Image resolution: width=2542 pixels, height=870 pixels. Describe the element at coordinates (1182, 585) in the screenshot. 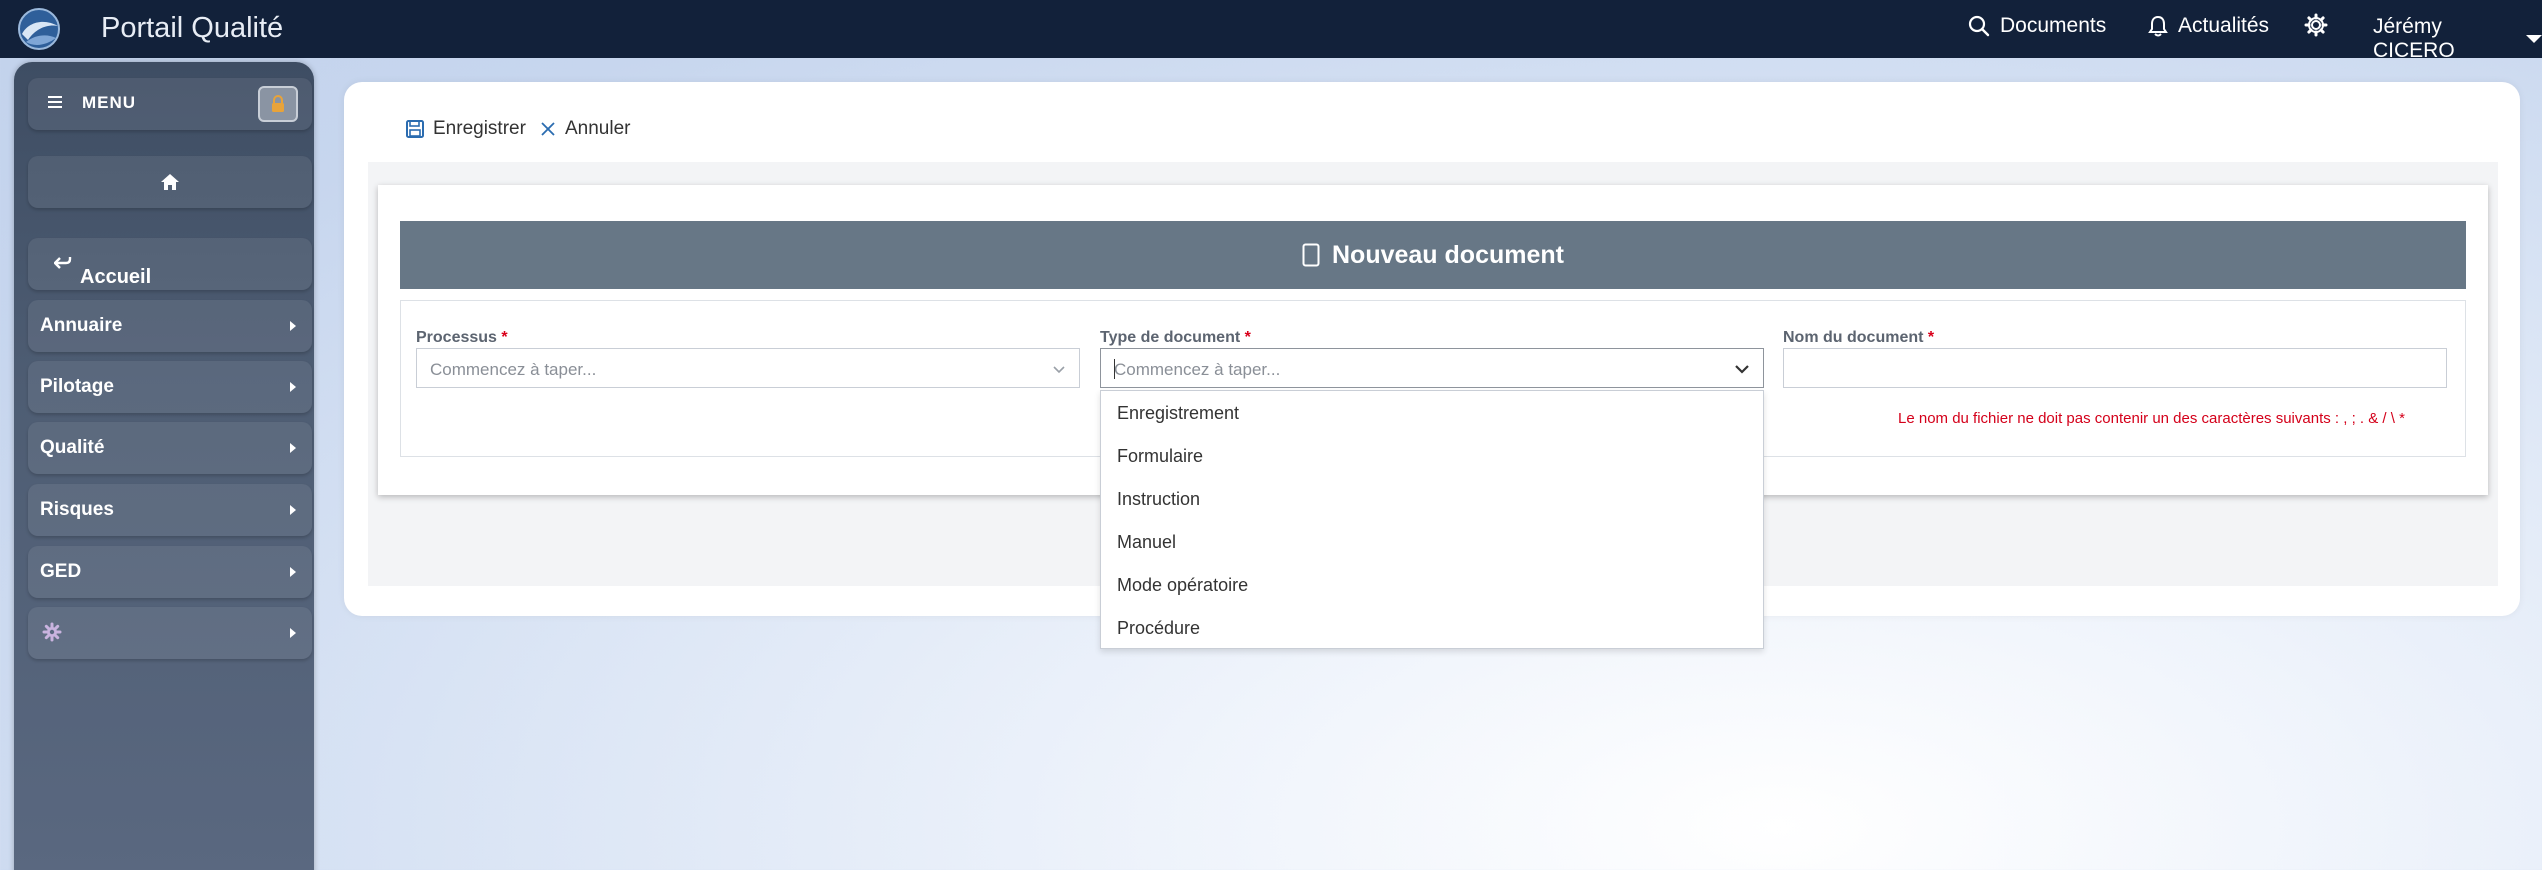

I see `dropdown-option: Mode opératoire` at that location.